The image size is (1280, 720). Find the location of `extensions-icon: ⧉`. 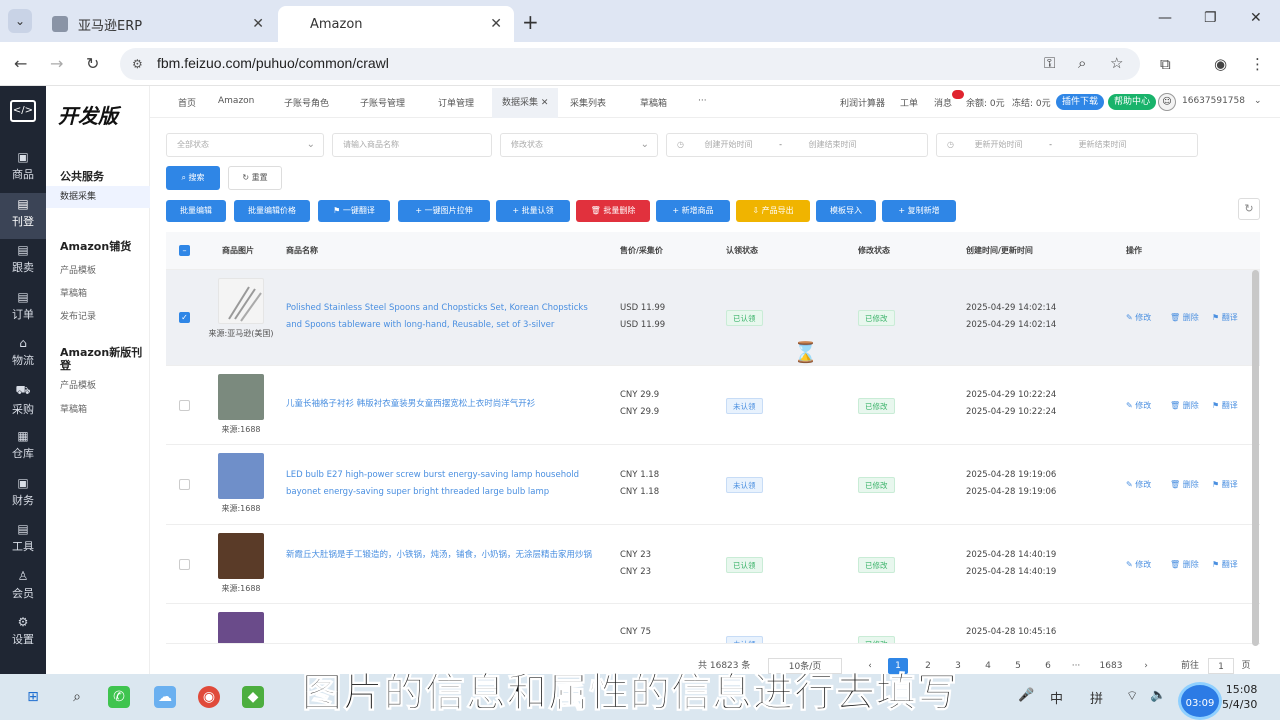

extensions-icon: ⧉ is located at coordinates (1165, 64).